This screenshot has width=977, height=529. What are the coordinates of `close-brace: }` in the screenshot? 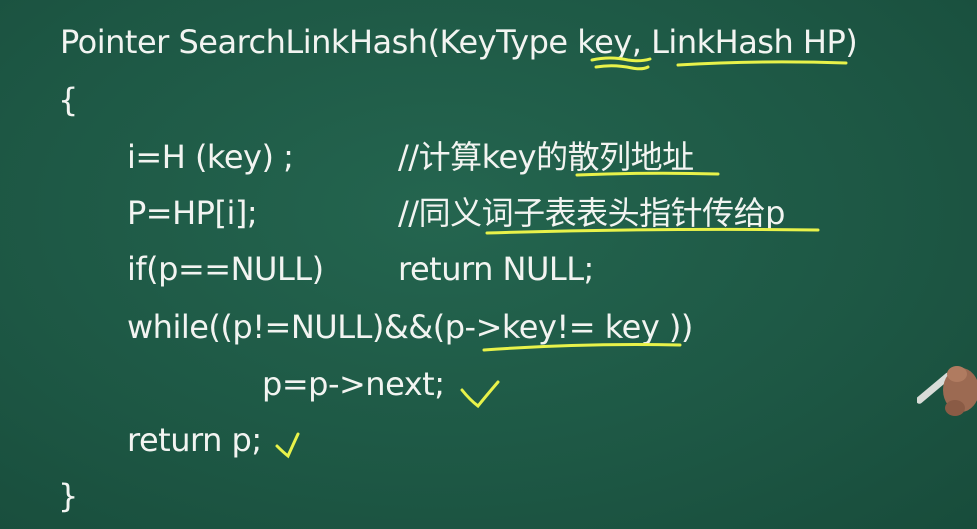 It's located at (68, 496).